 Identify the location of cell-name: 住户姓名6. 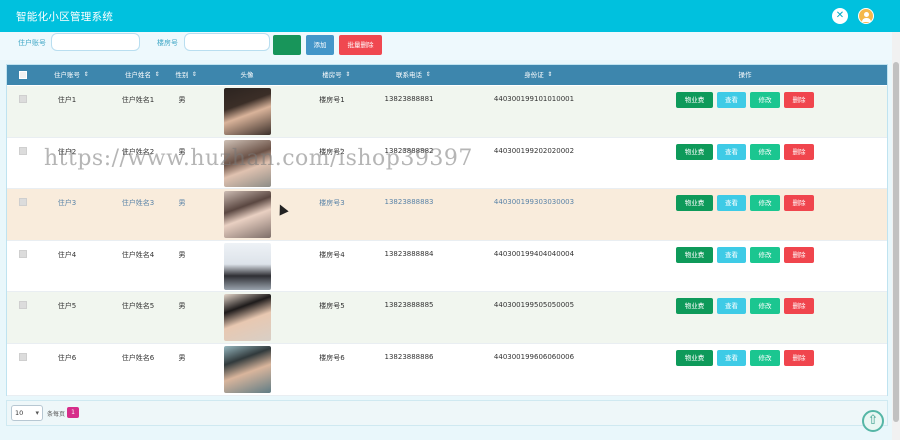
(138, 358).